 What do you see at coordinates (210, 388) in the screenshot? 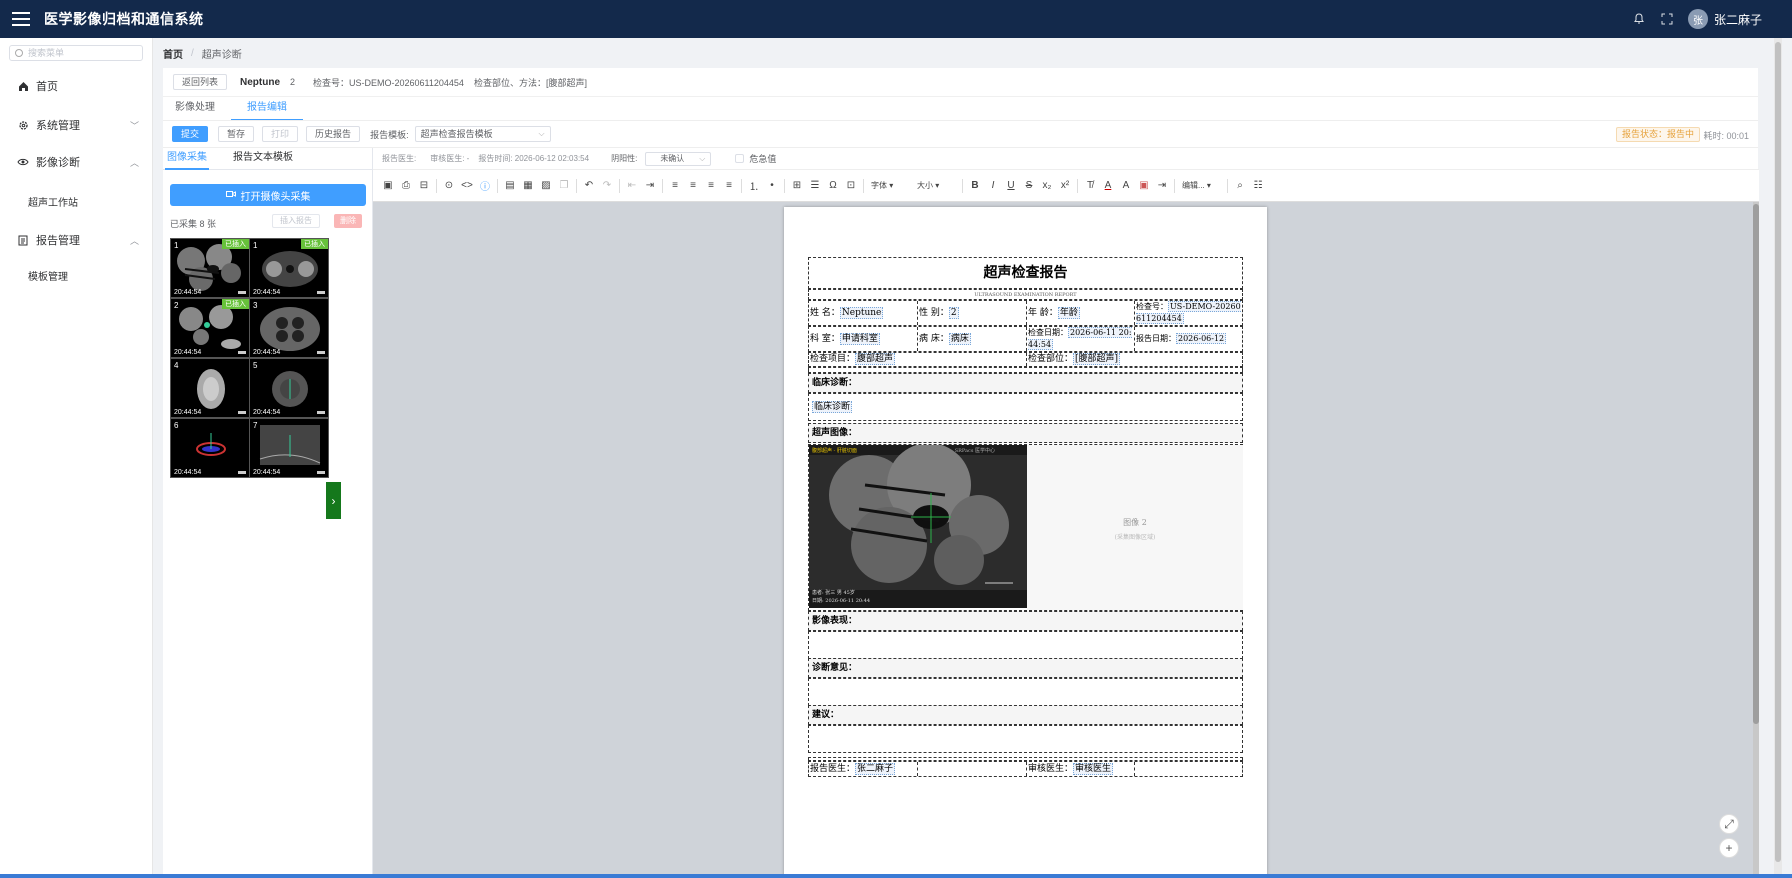
I see `thumbnail: 4 20:44:54` at bounding box center [210, 388].